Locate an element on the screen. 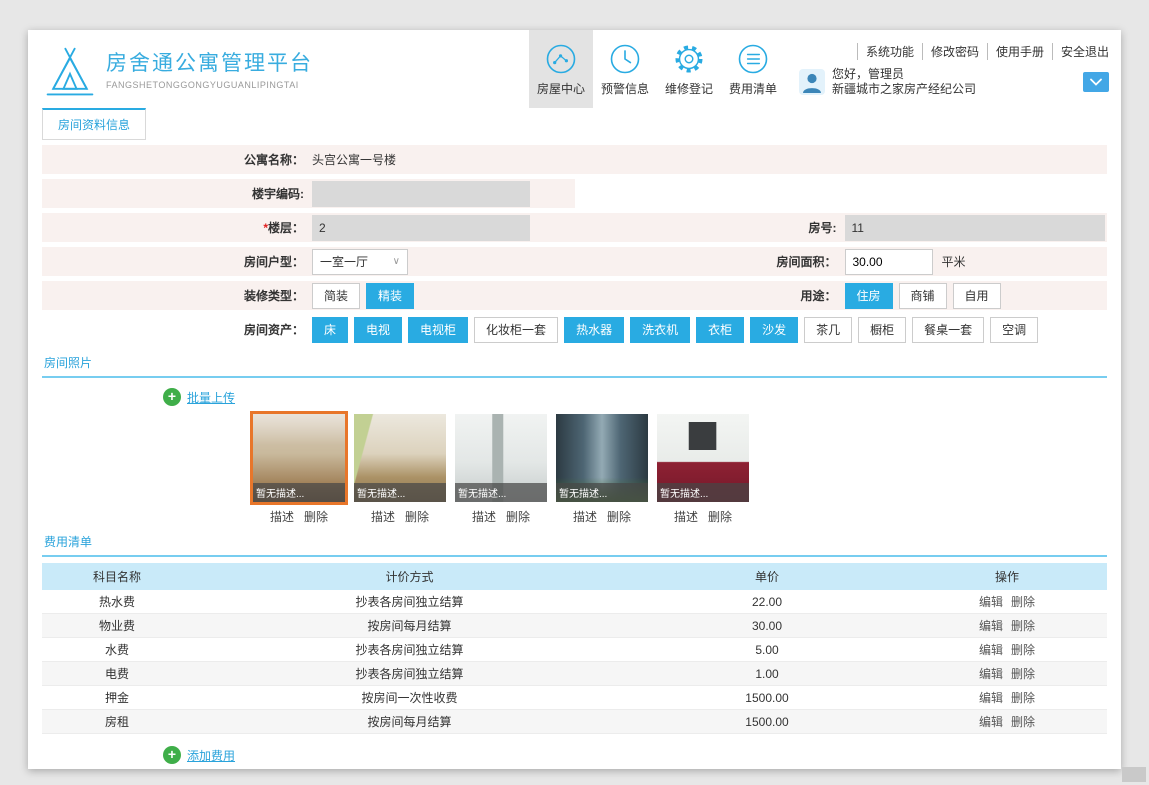 The width and height of the screenshot is (1149, 785). asset-option: 床 is located at coordinates (330, 329).